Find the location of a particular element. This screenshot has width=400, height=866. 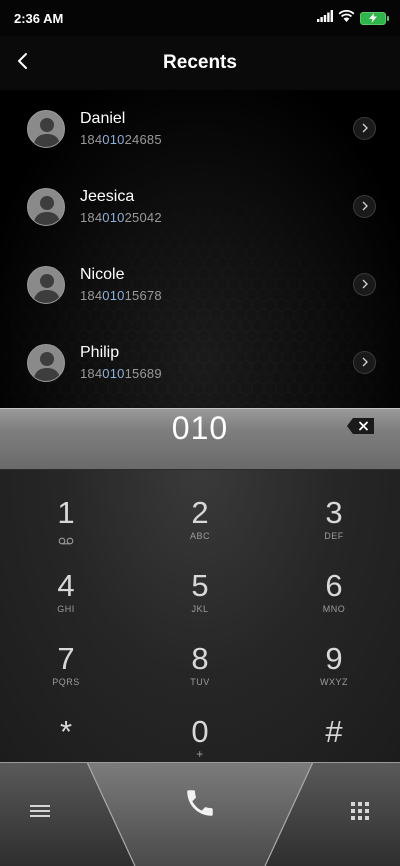

chevron-left-icon is located at coordinates (23, 63).